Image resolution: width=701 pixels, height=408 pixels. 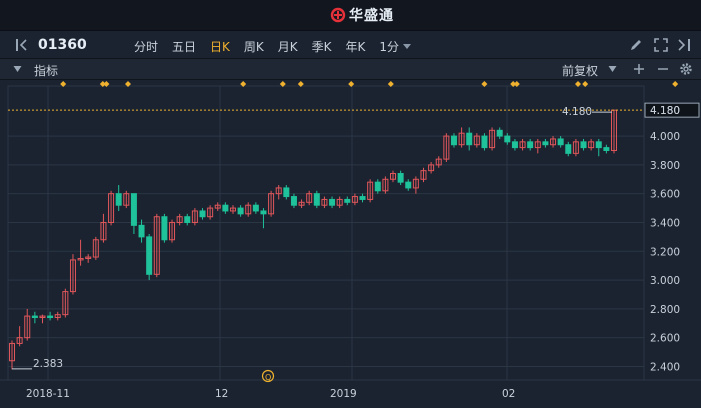 What do you see at coordinates (48, 394) in the screenshot?
I see `x-tick-label: 2018-11` at bounding box center [48, 394].